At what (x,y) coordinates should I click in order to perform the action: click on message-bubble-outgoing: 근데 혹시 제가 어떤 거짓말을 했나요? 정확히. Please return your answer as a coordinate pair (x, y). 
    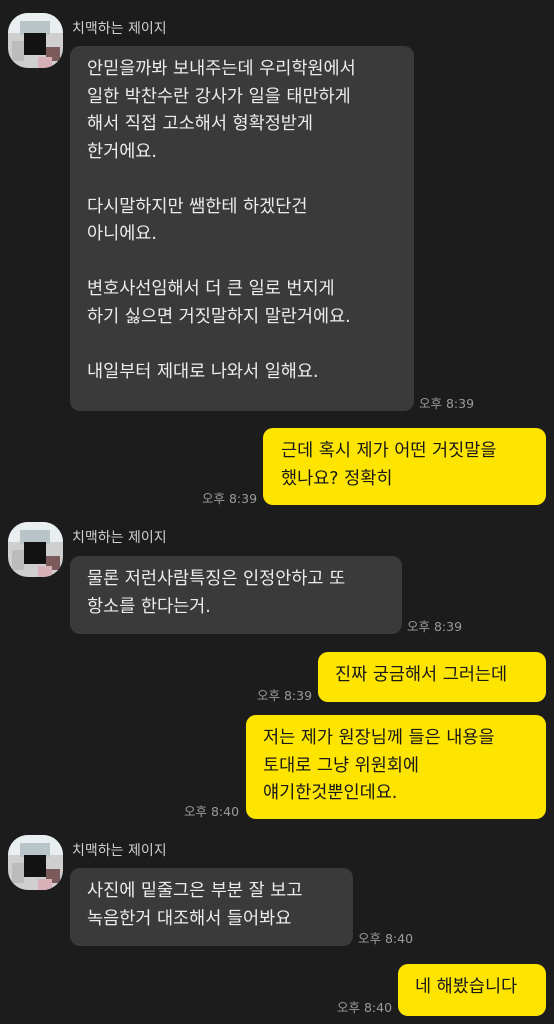
    Looking at the image, I should click on (404, 466).